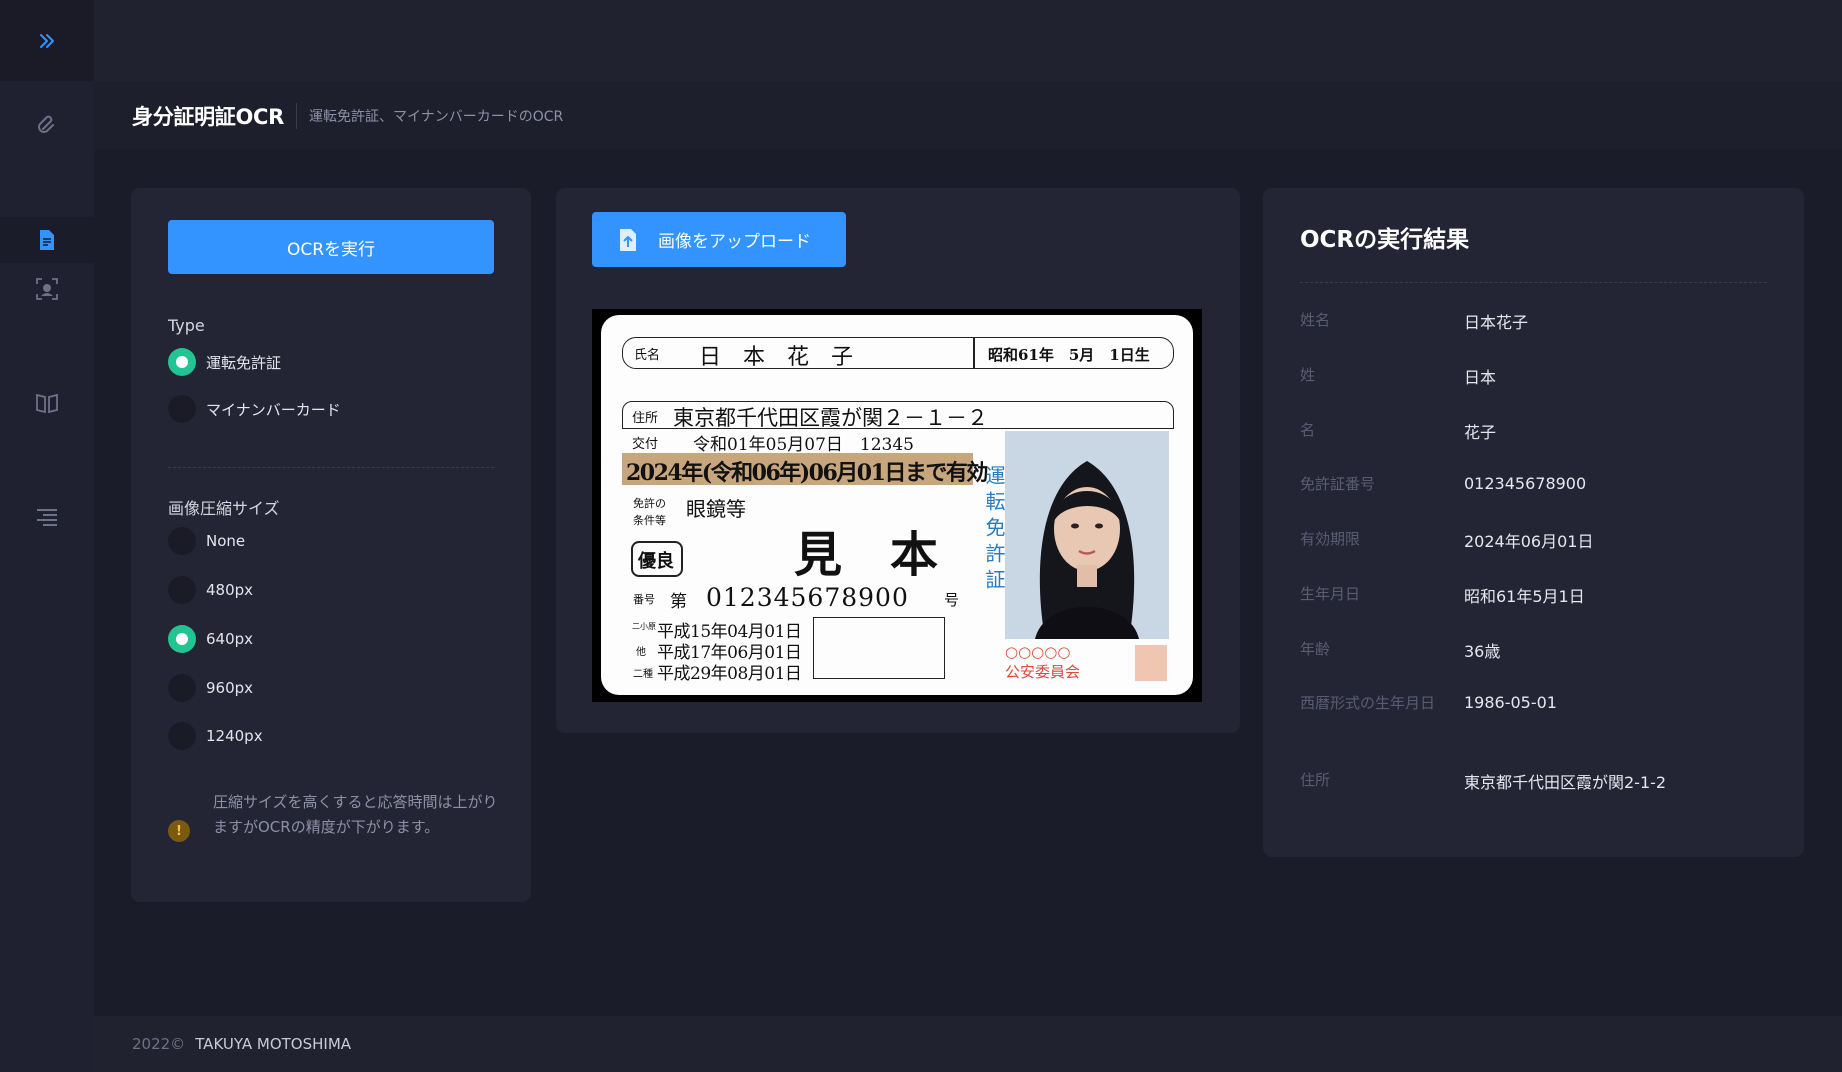  Describe the element at coordinates (628, 239) in the screenshot. I see `upload-file-icon` at that location.